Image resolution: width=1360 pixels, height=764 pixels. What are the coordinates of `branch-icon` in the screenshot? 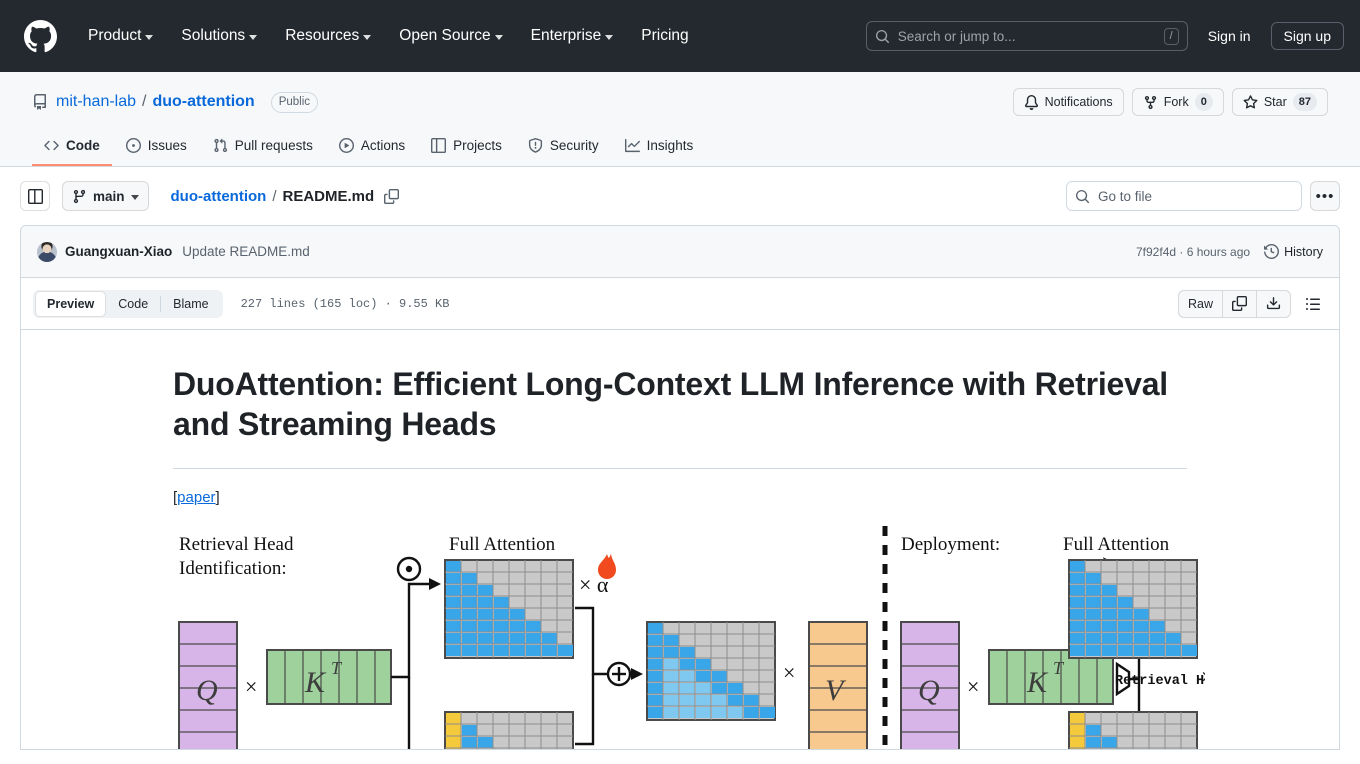 It's located at (79, 196).